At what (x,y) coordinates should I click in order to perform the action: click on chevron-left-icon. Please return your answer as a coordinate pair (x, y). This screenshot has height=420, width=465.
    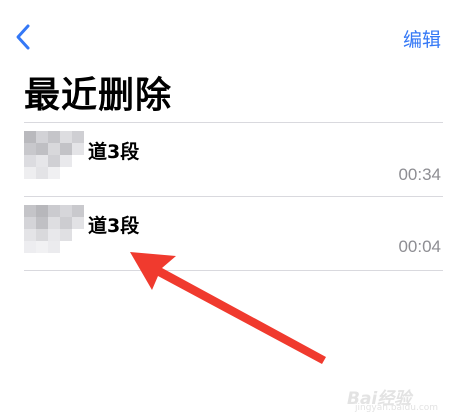
    Looking at the image, I should click on (23, 37).